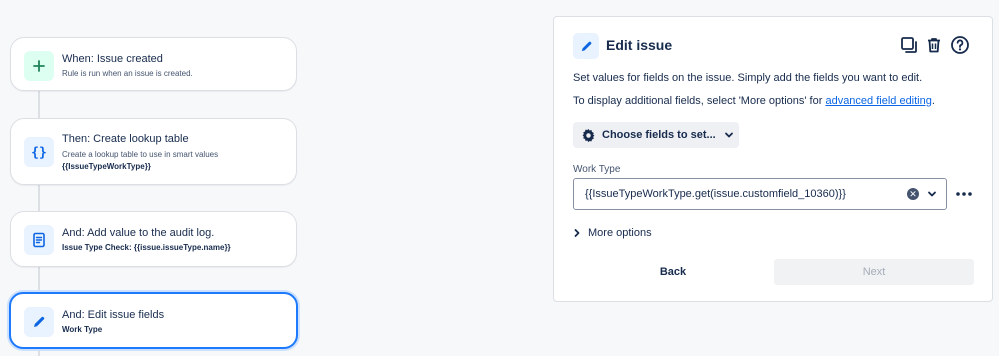  I want to click on copy-button, so click(909, 45).